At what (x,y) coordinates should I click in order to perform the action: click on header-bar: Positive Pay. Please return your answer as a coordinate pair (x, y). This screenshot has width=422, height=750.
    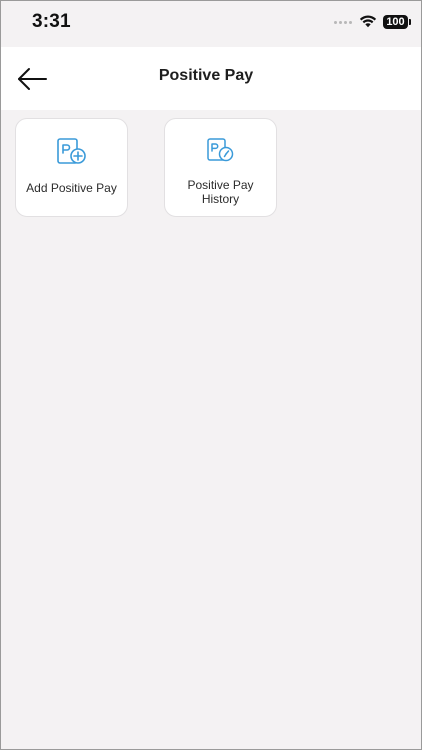
    Looking at the image, I should click on (211, 78).